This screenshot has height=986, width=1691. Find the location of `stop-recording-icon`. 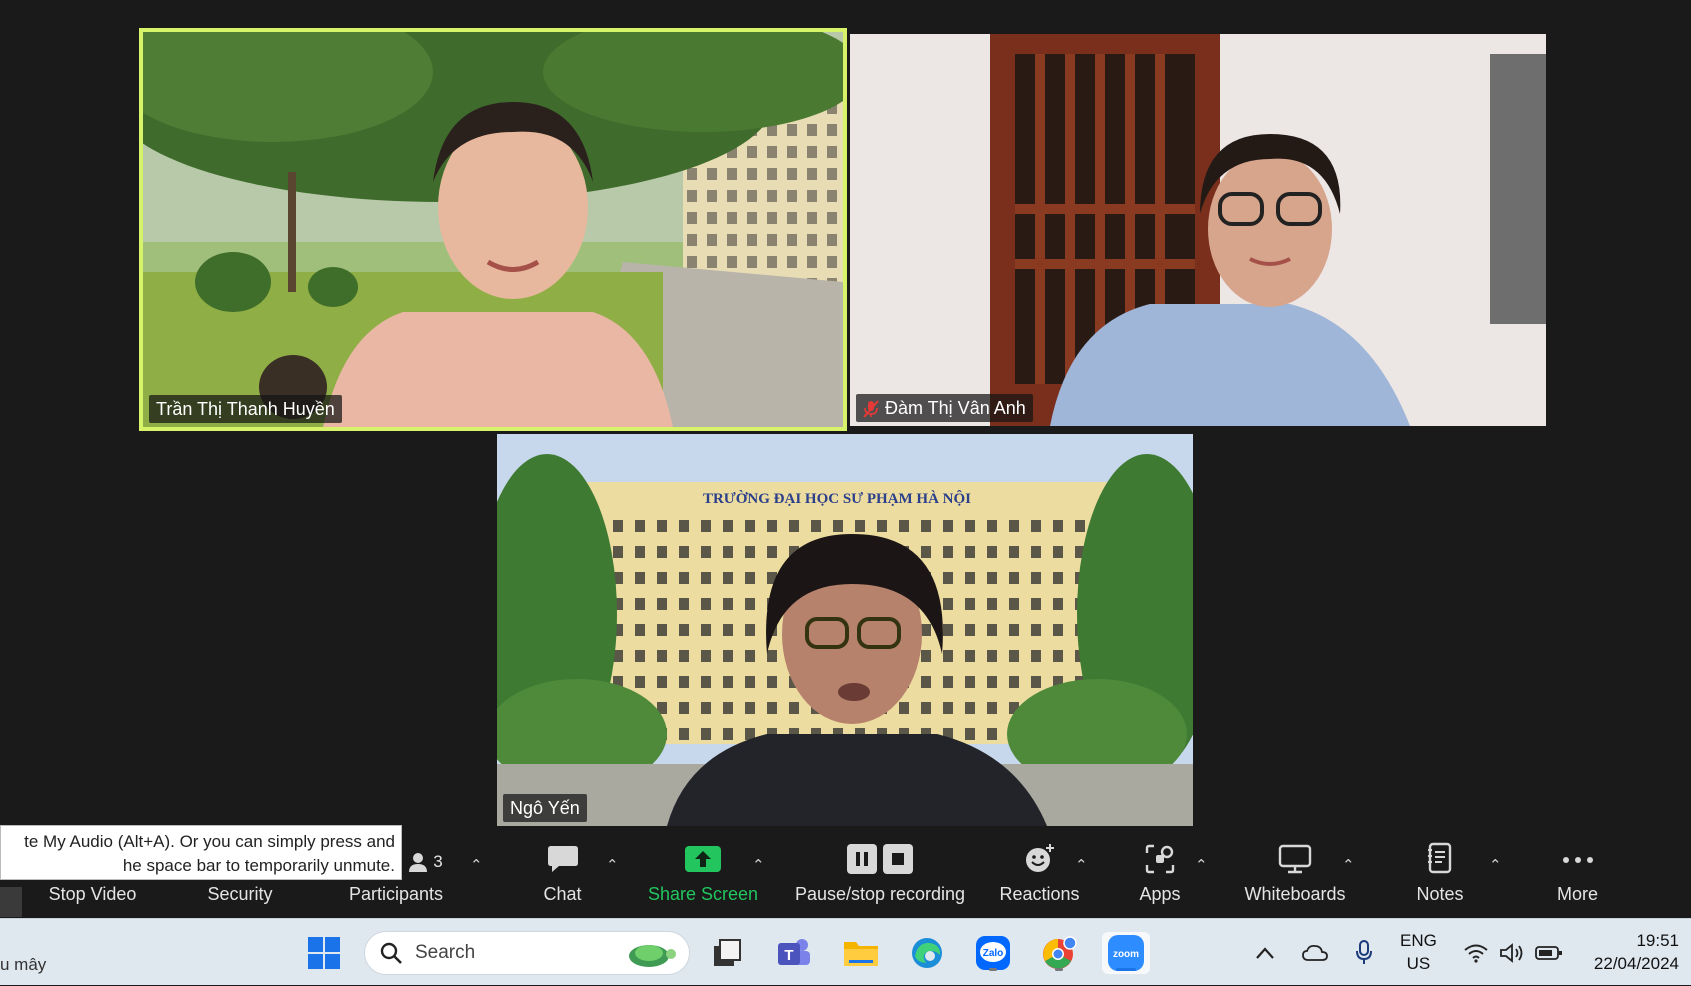

stop-recording-icon is located at coordinates (898, 859).